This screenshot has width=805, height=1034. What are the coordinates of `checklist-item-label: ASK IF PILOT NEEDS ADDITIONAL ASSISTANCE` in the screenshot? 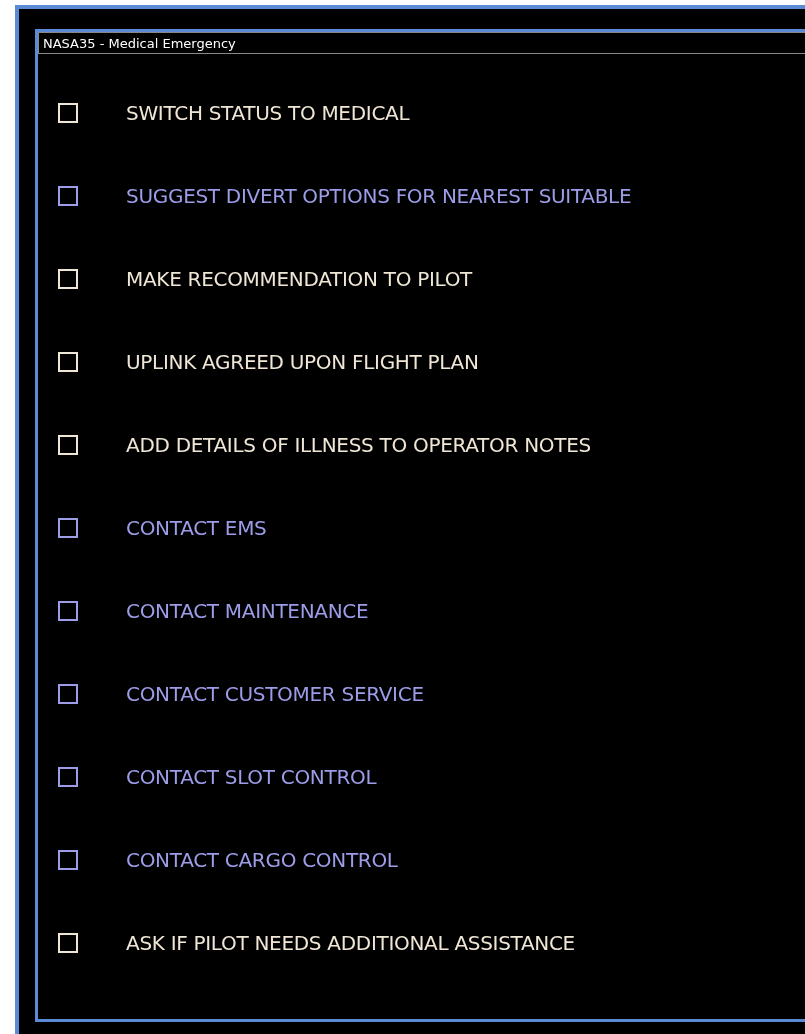 It's located at (350, 942).